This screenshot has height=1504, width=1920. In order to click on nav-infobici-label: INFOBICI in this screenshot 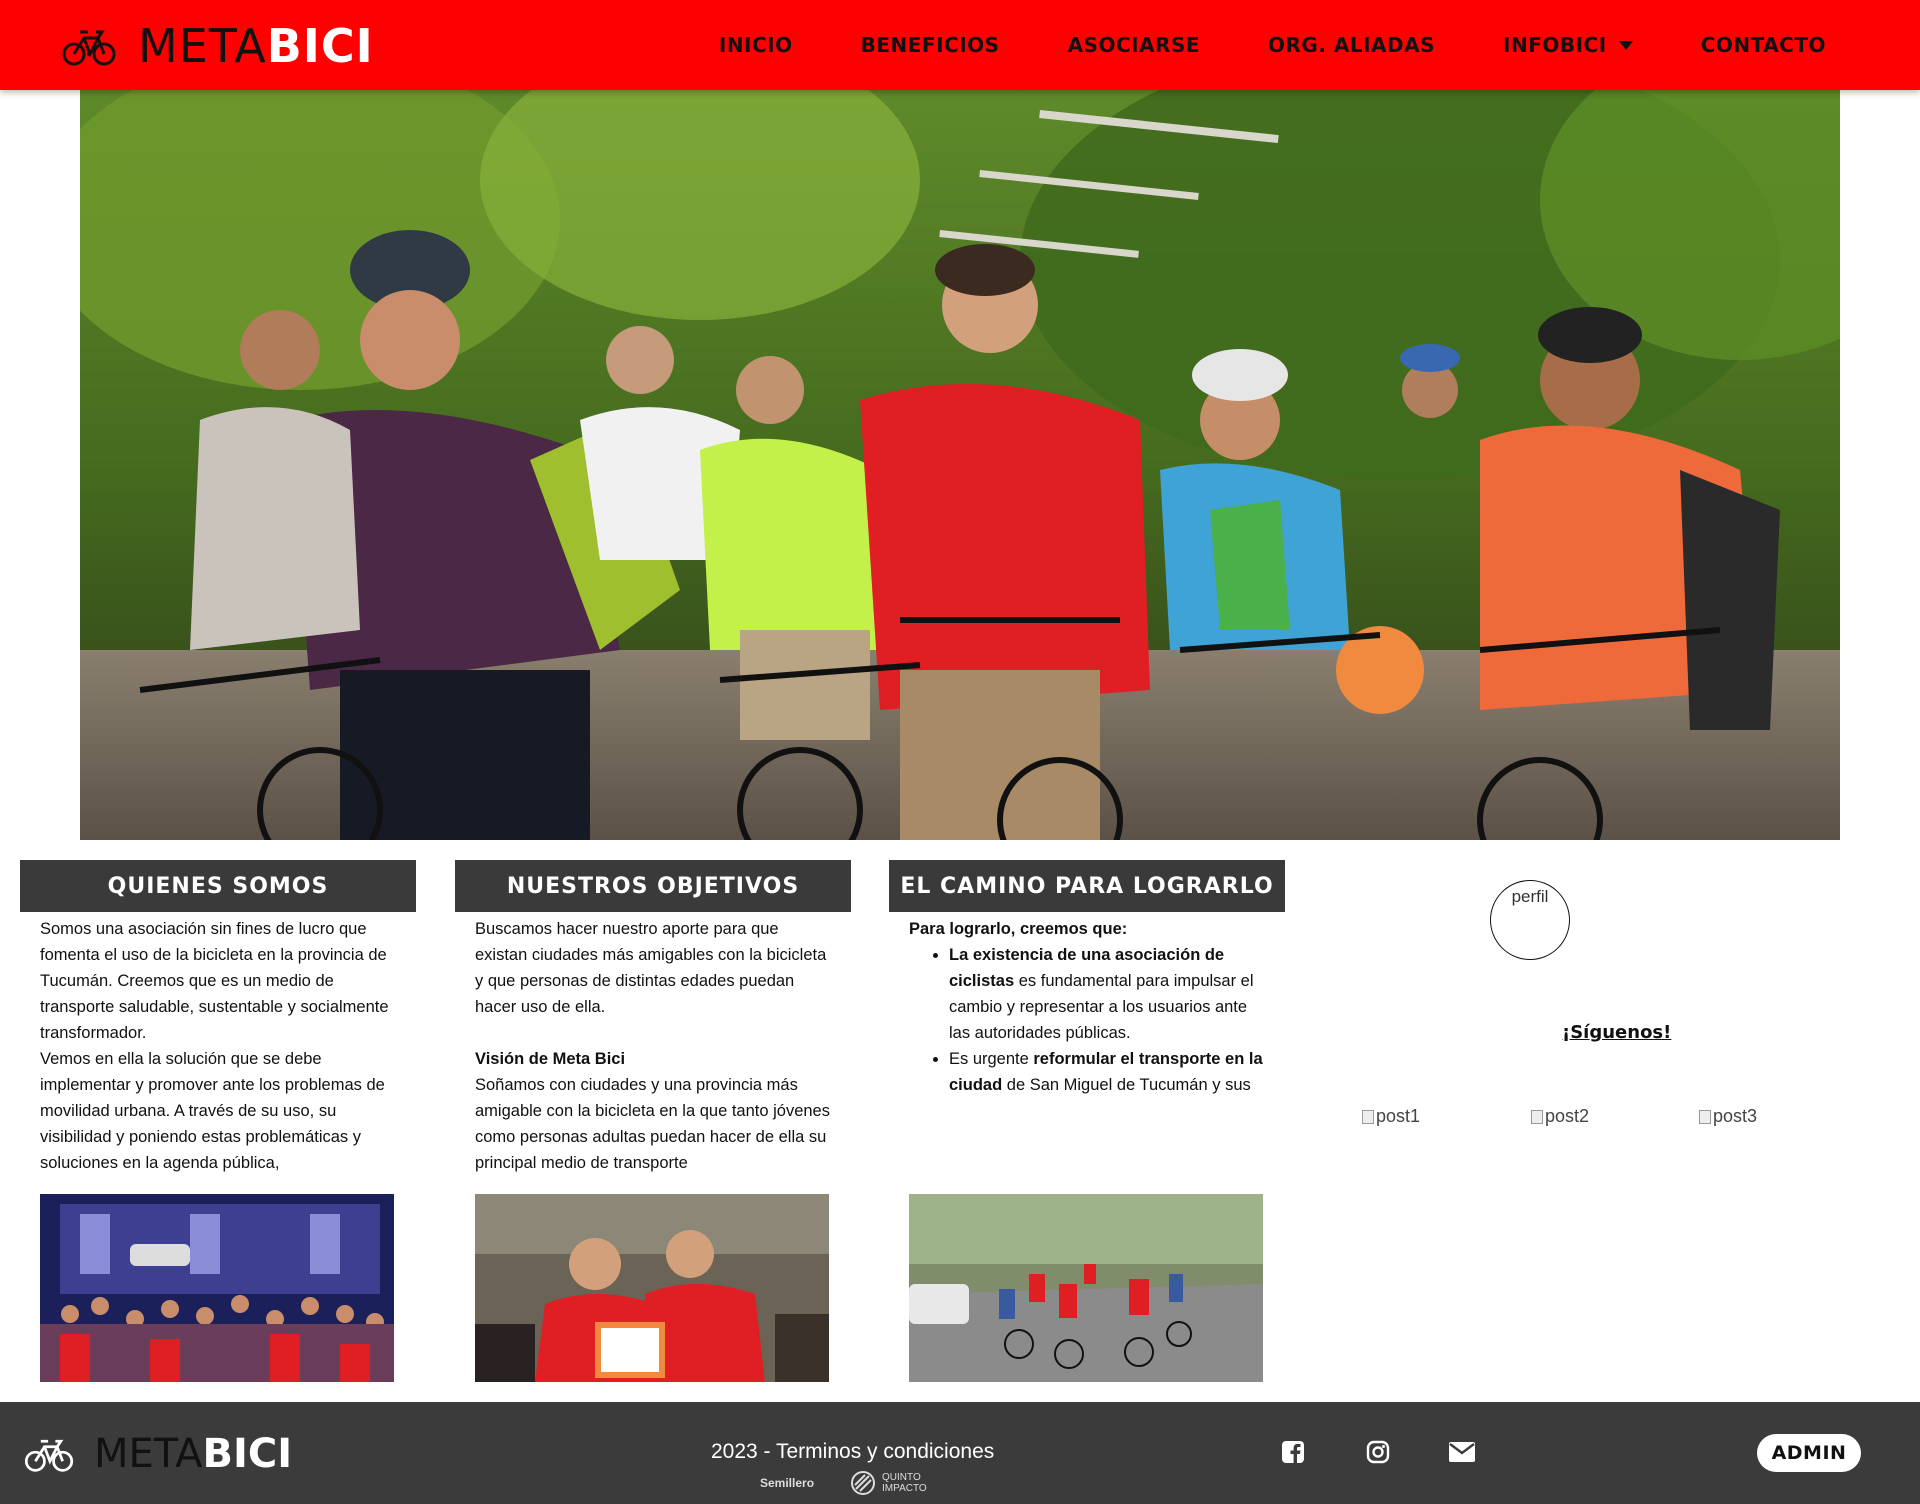, I will do `click(1555, 45)`.